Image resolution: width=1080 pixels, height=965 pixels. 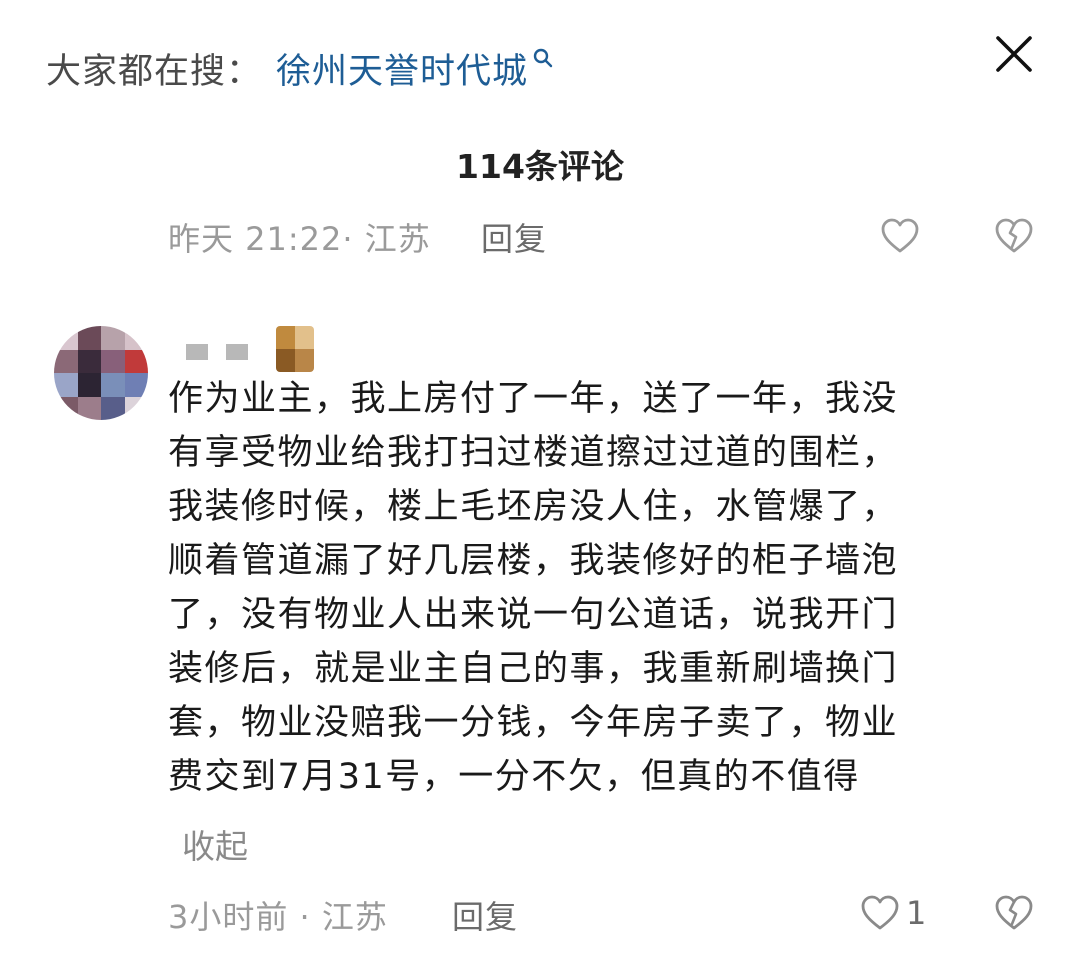 I want to click on comment-line: 我装修时候，楼上毛坯房没人住，水管爆了，, so click(x=533, y=507).